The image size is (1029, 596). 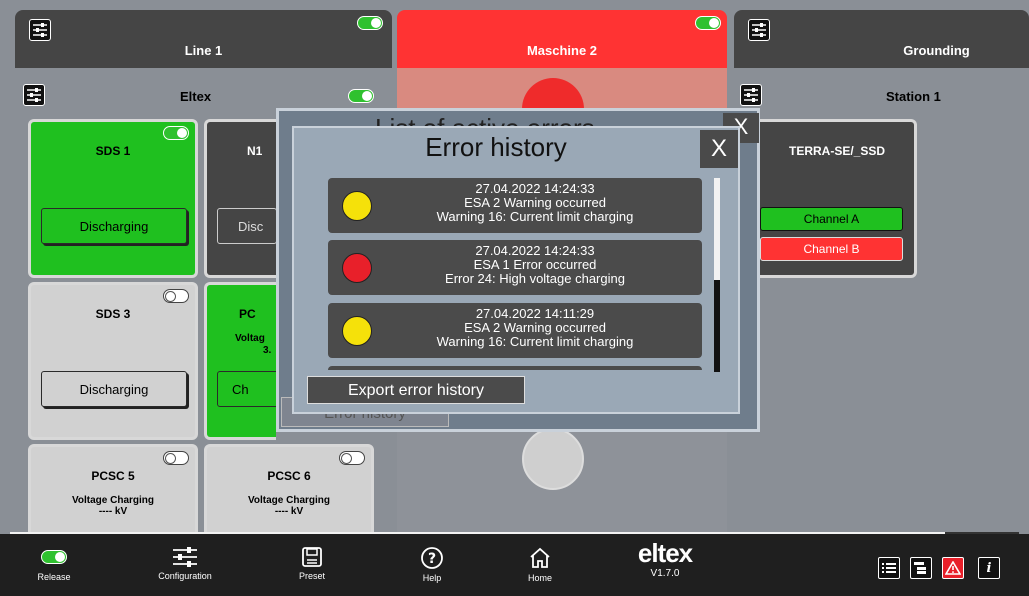 What do you see at coordinates (881, 98) in the screenshot?
I see `station1-subheader: Station 1` at bounding box center [881, 98].